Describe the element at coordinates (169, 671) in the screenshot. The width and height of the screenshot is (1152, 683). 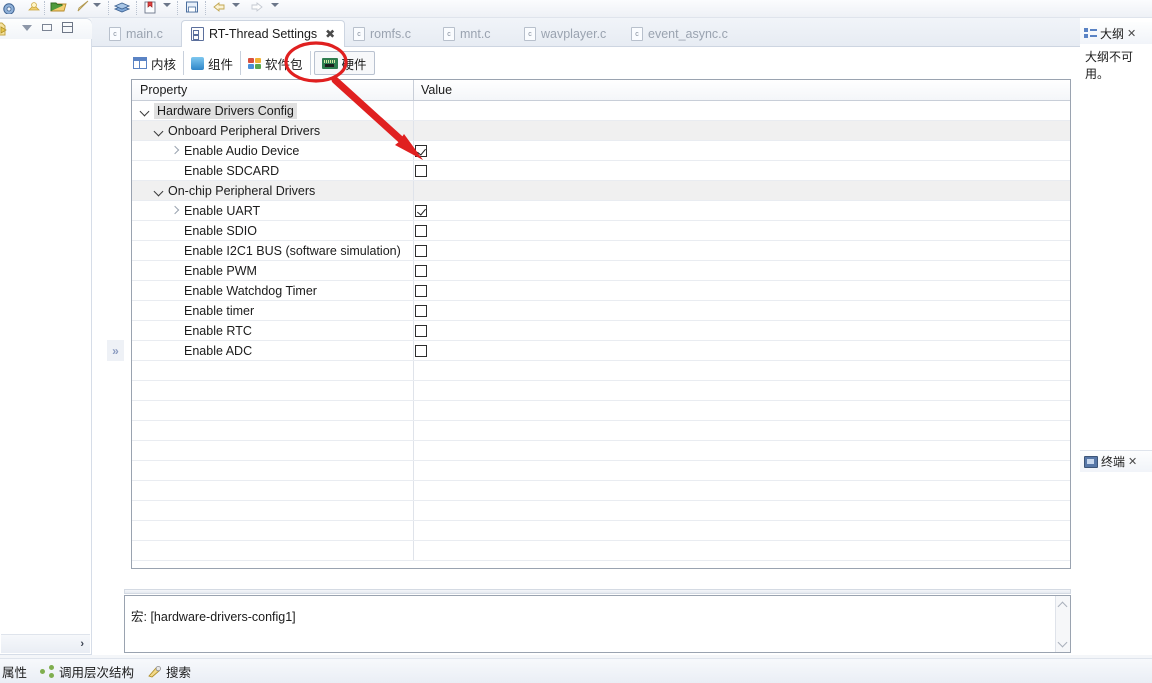
I see `bottom-tab-search: 搜索` at that location.